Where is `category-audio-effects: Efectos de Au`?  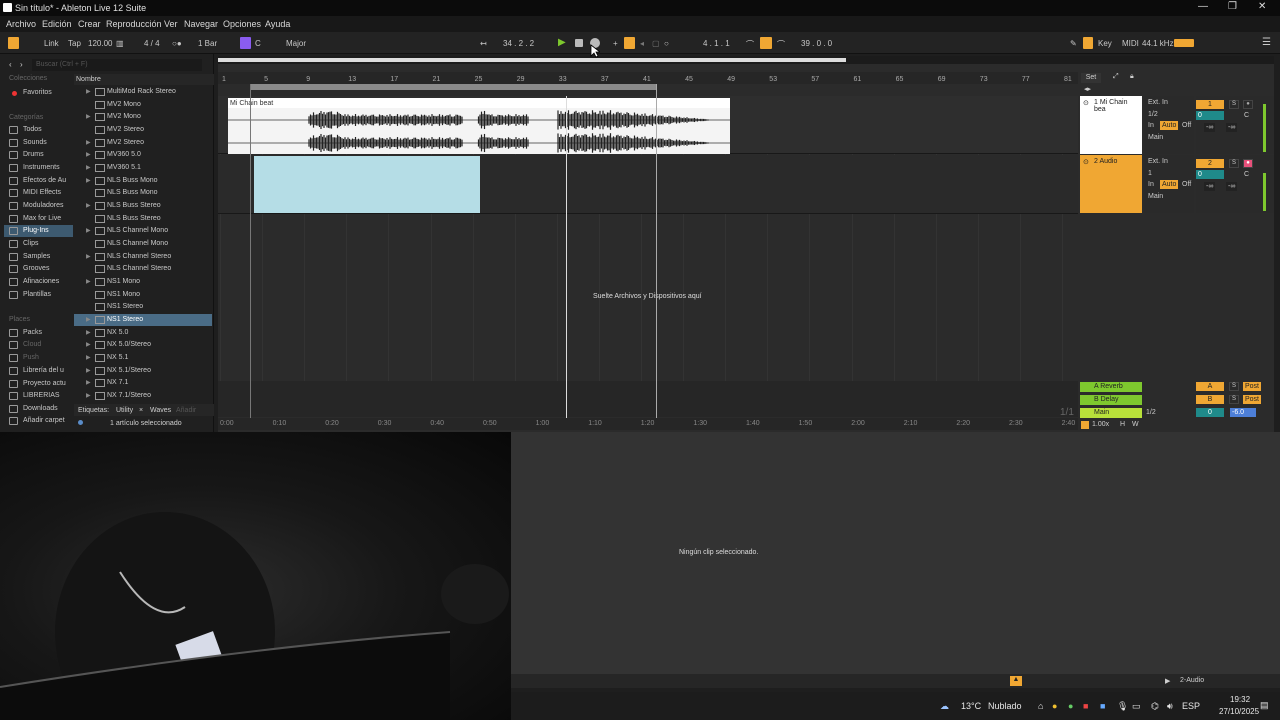
category-audio-effects: Efectos de Au is located at coordinates (41, 181).